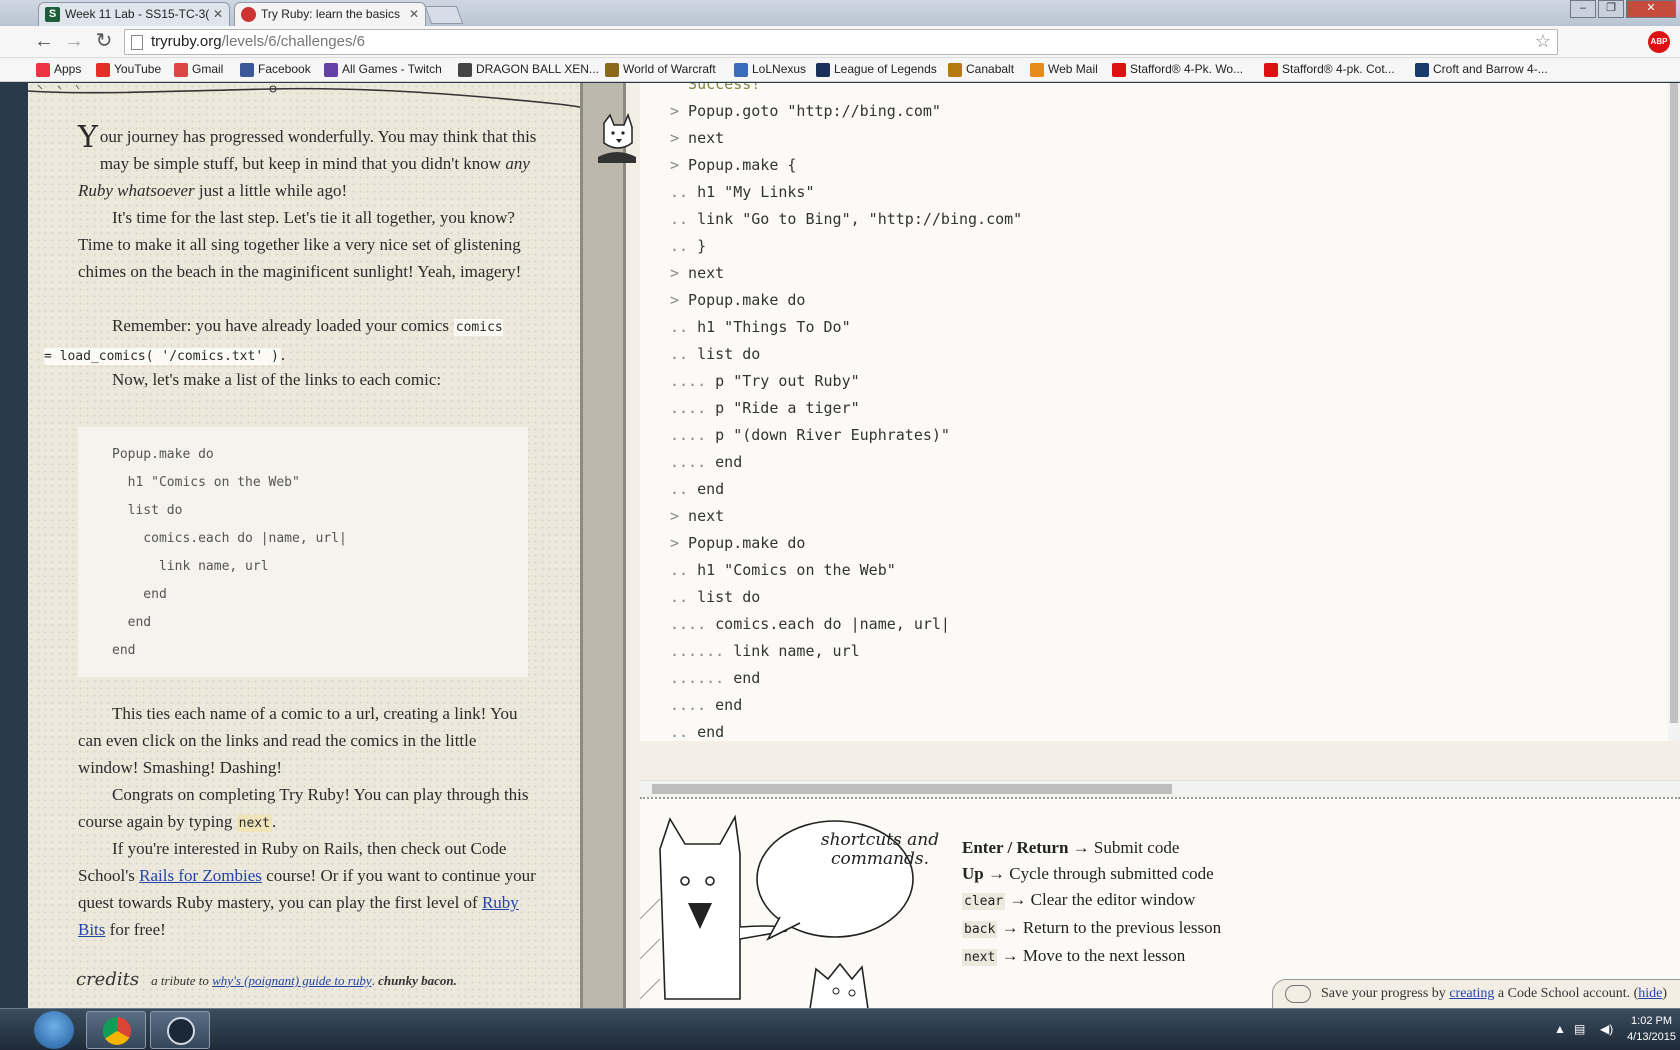  I want to click on console-line: > Popup.goto "http://bing.com", so click(805, 111).